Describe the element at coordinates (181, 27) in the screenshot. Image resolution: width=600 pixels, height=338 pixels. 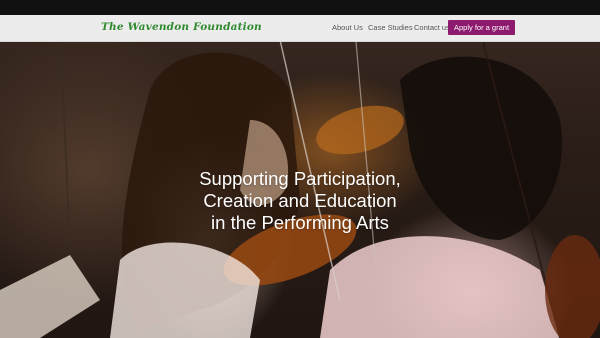
I see `site-logo: The Wavendon Foundation` at that location.